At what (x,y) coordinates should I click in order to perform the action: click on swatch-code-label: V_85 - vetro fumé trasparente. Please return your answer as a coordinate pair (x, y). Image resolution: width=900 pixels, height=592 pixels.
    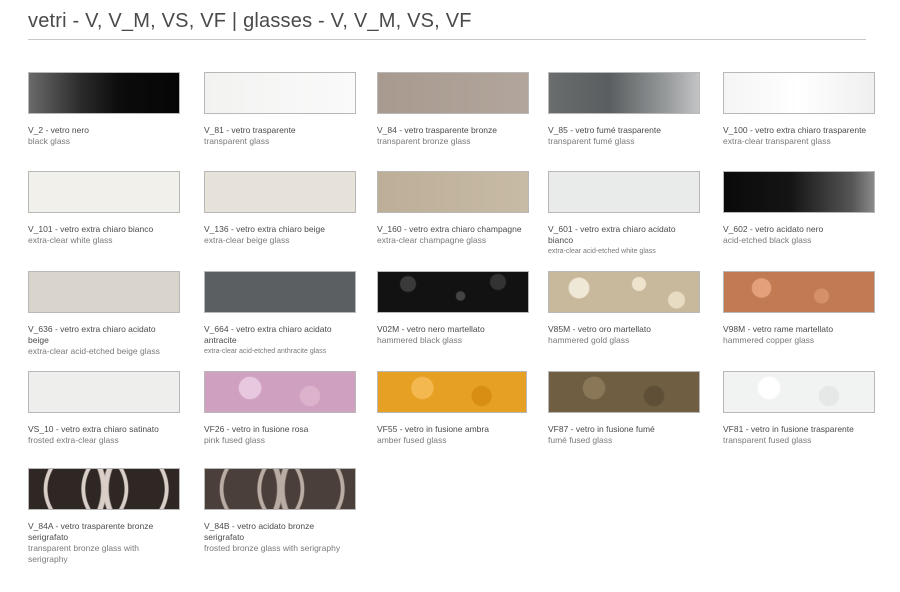
    Looking at the image, I should click on (604, 130).